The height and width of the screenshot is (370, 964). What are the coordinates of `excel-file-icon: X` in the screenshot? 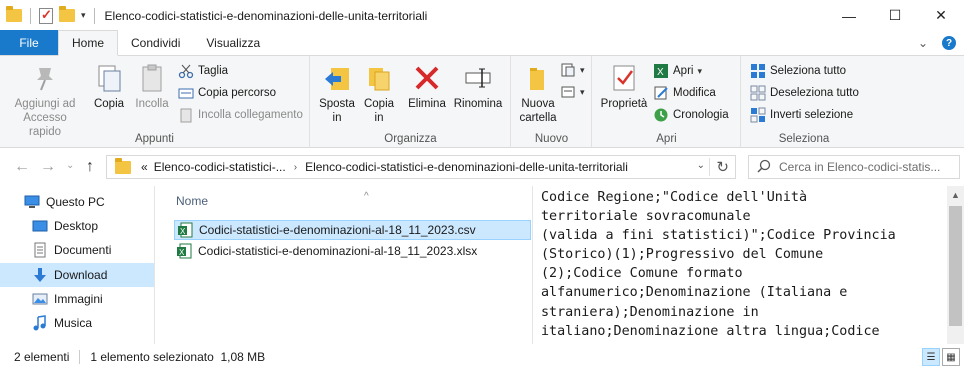 It's located at (184, 251).